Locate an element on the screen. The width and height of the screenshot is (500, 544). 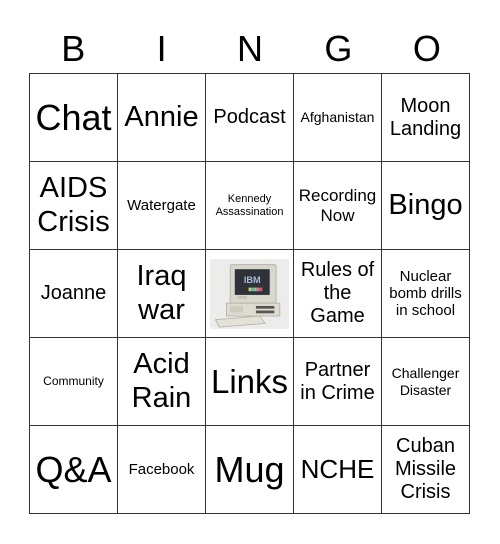
bingo-cell: Cuban Missile Crisis is located at coordinates (426, 470).